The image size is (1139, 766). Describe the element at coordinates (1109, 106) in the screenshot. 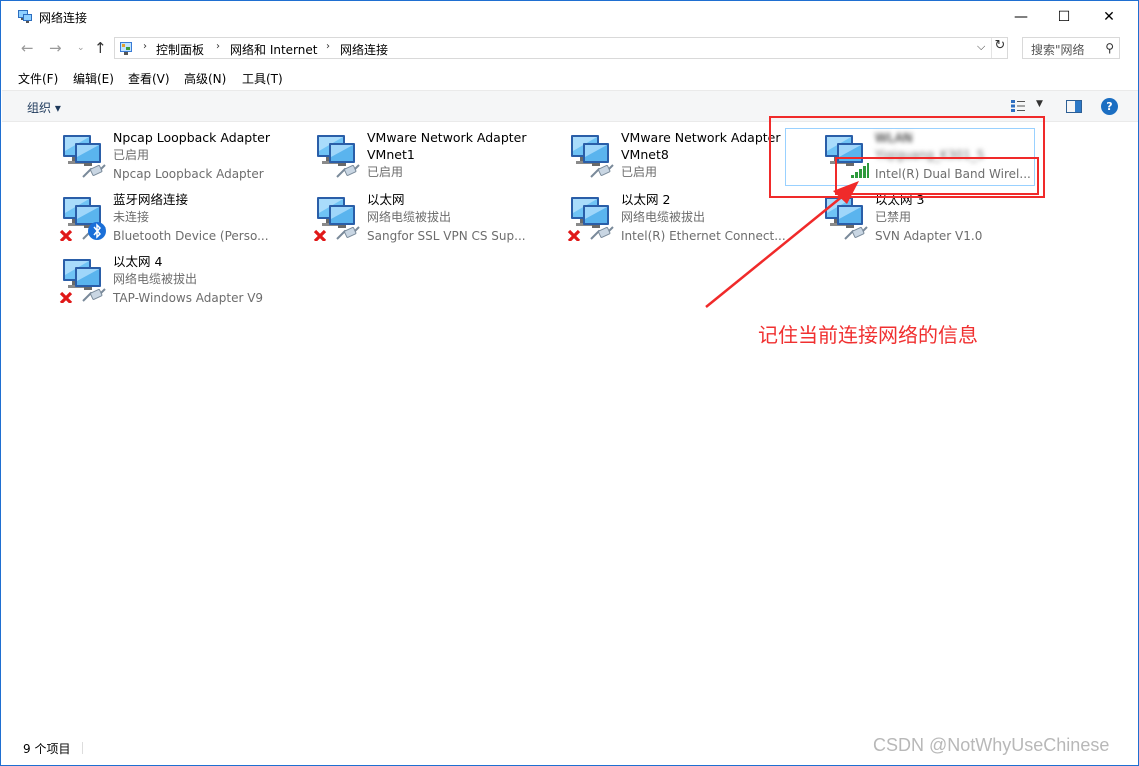

I see `help-icon: ?` at that location.